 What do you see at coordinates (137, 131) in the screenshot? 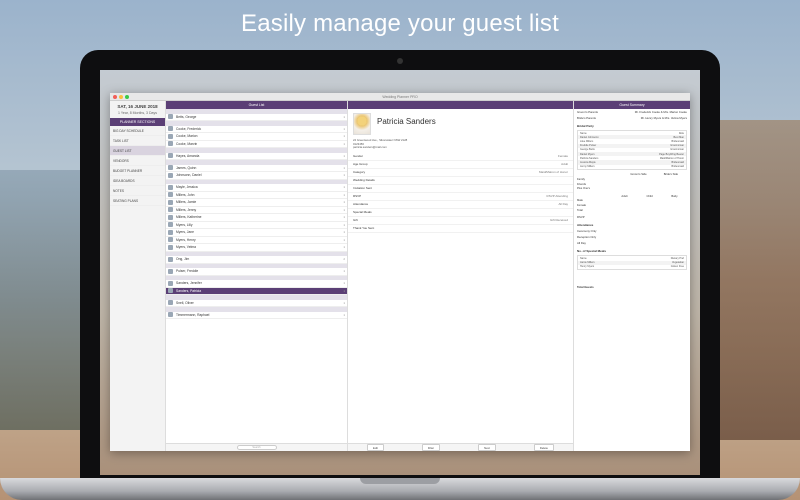
I see `sidebar-item: BIG DAY SCHEDULE` at bounding box center [137, 131].